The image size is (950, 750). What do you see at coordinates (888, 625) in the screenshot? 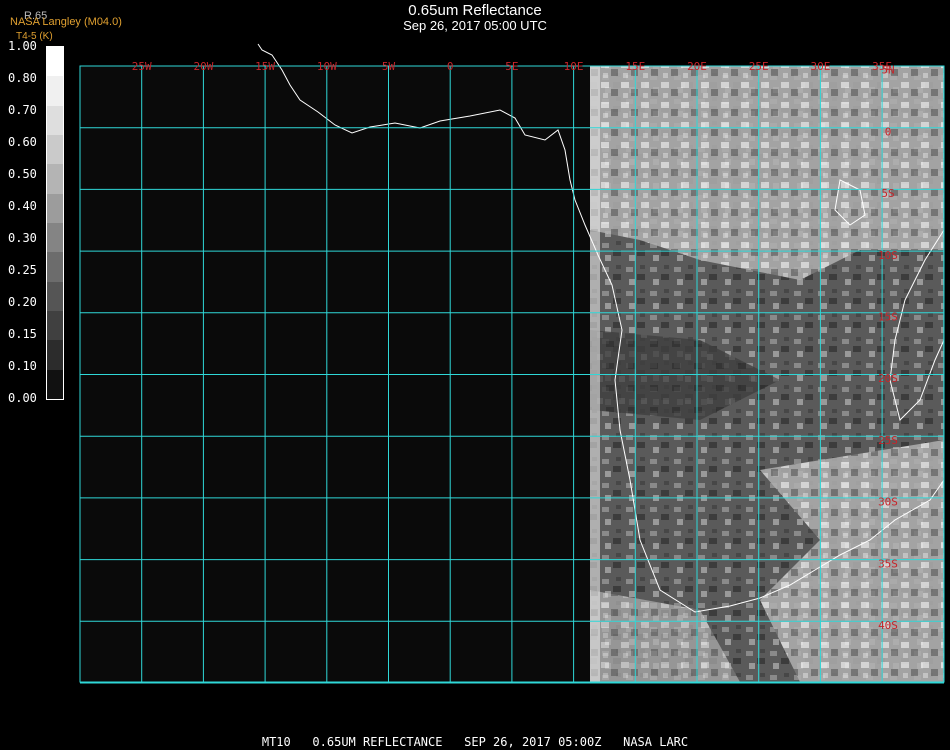
I see `latitude-label: 40S` at bounding box center [888, 625].